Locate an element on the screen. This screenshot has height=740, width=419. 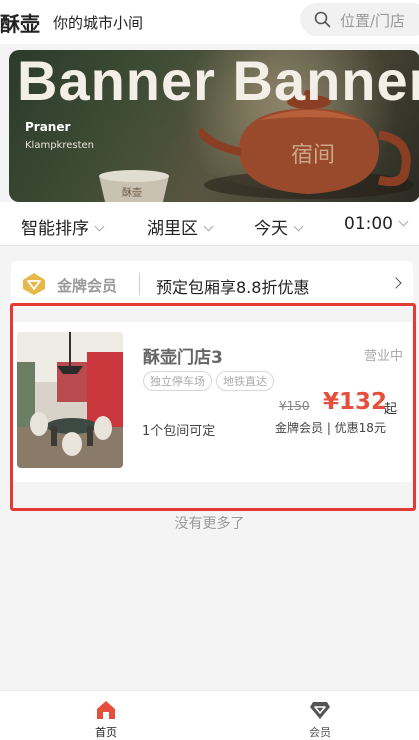
member-diamond-icon is located at coordinates (320, 710).